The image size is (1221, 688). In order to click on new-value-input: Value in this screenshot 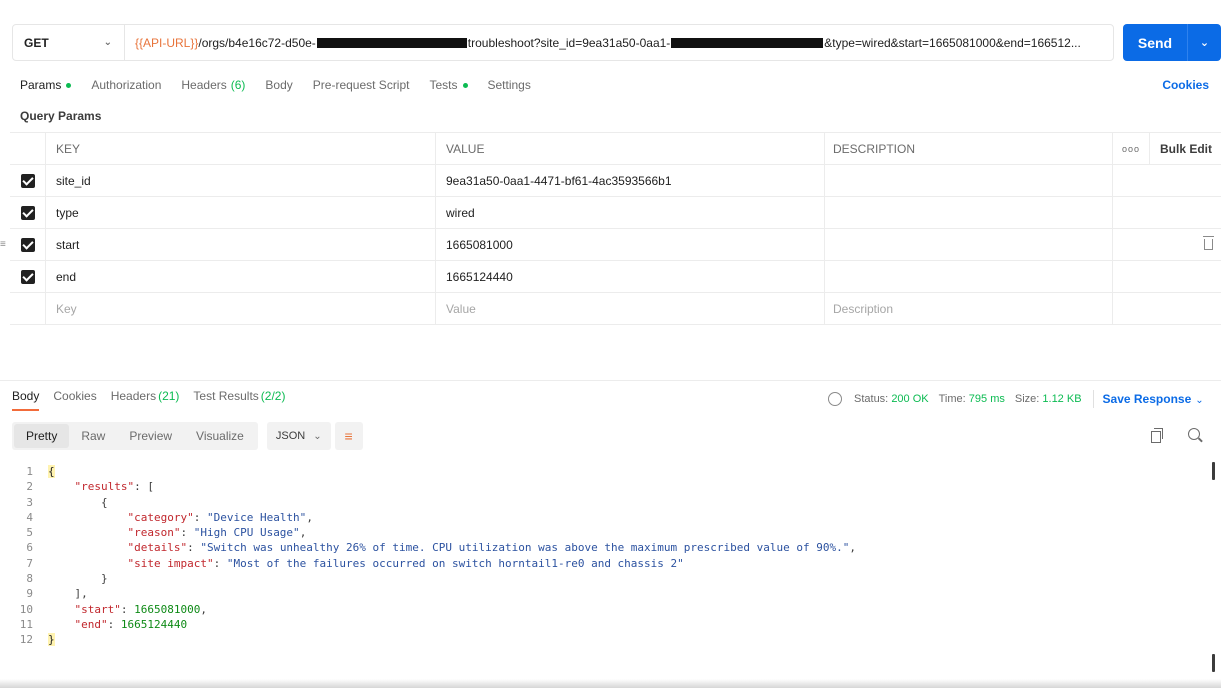, I will do `click(630, 308)`.